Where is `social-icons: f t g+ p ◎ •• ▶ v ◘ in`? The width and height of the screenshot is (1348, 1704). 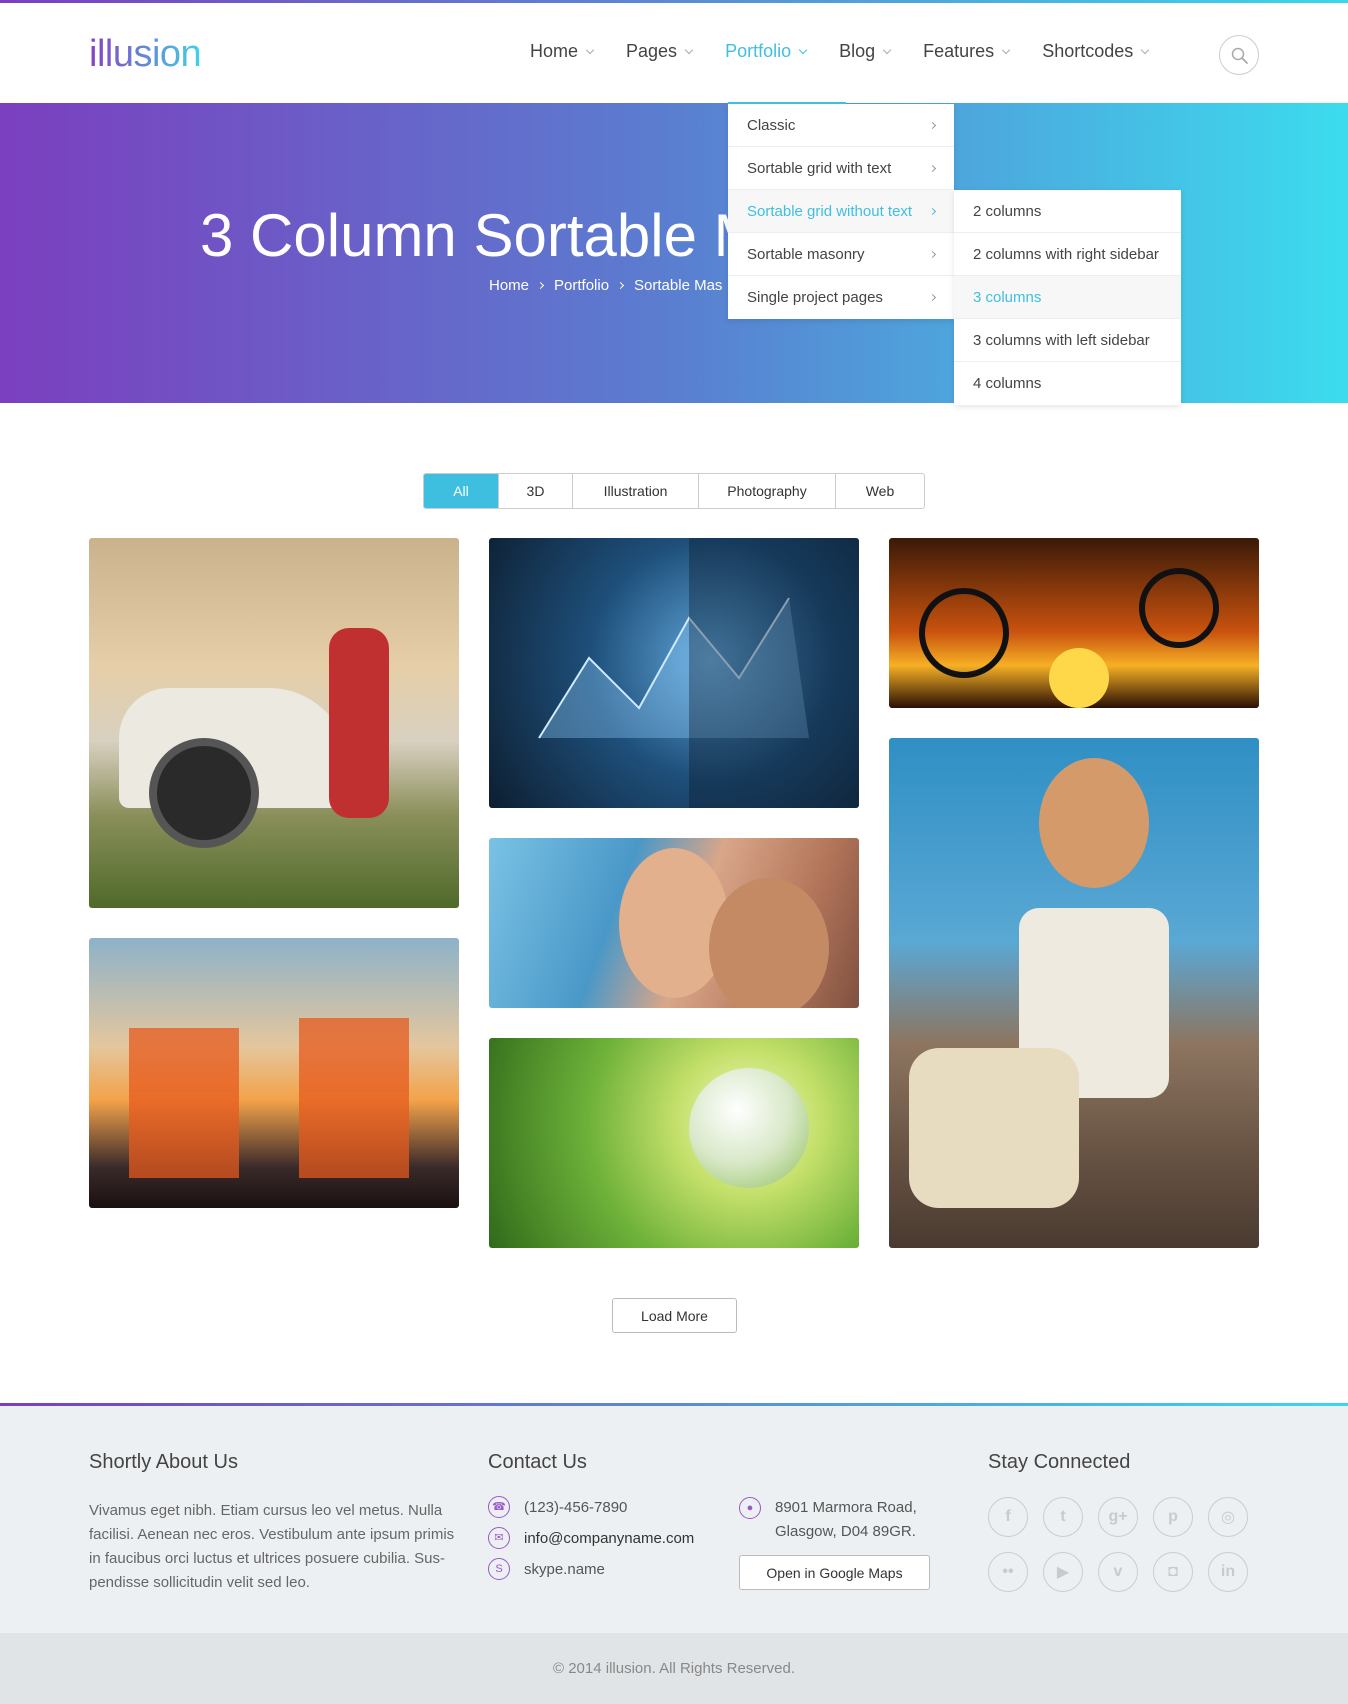 social-icons: f t g+ p ◎ •• ▶ v ◘ in is located at coordinates (1118, 1552).